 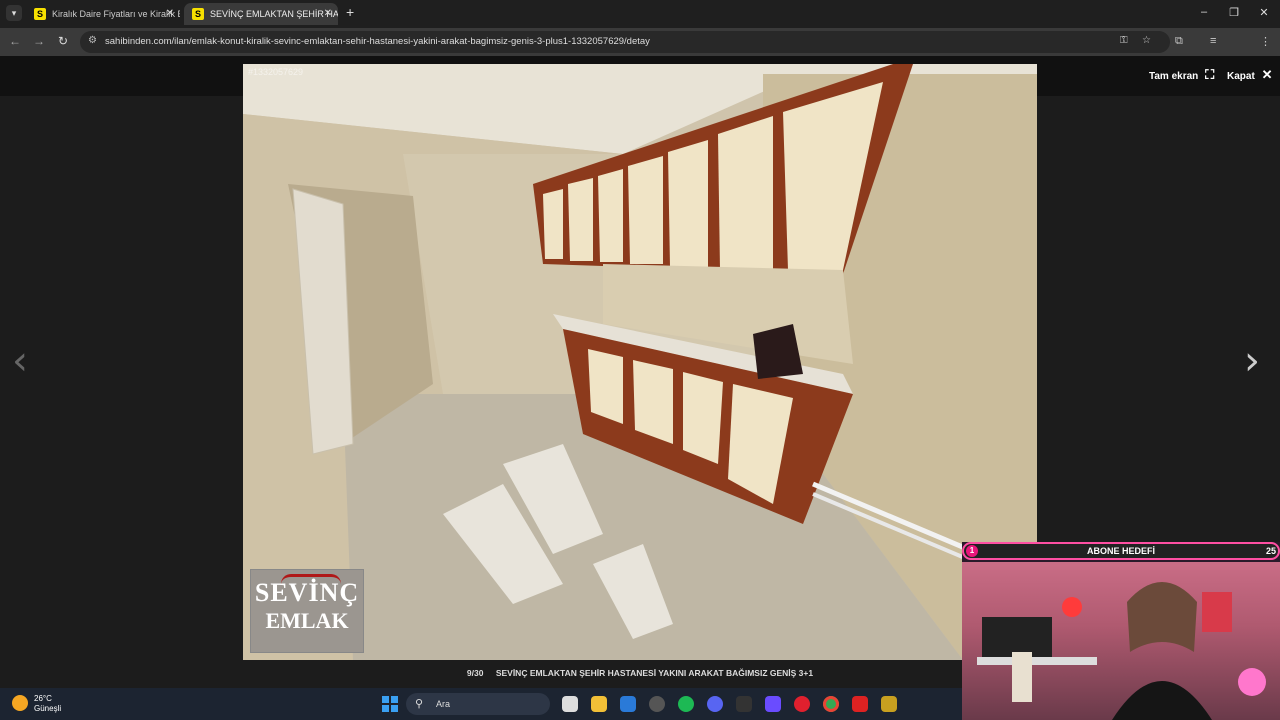 What do you see at coordinates (972, 551) in the screenshot?
I see `goal-current: 1` at bounding box center [972, 551].